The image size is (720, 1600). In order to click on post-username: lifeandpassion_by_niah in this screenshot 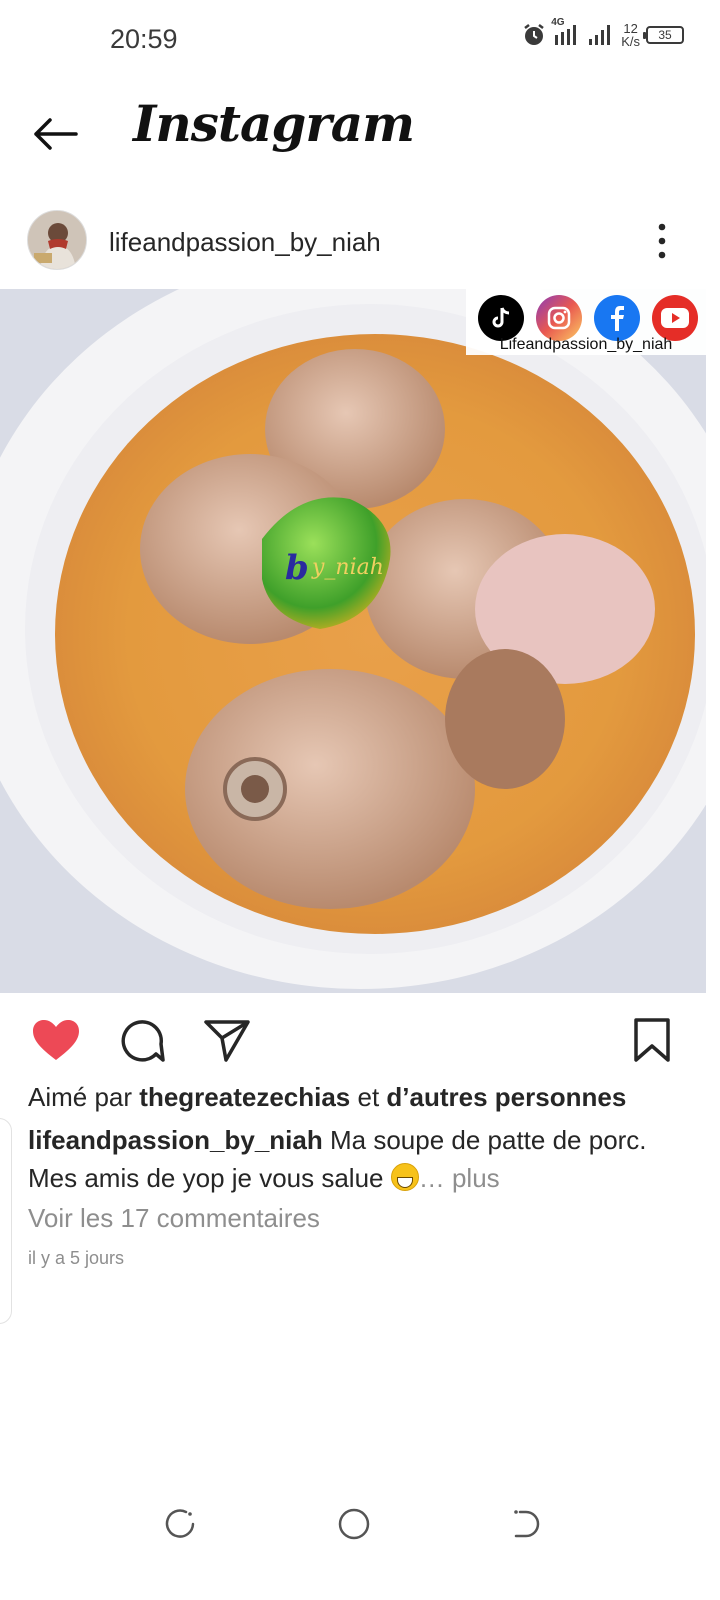, I will do `click(245, 242)`.